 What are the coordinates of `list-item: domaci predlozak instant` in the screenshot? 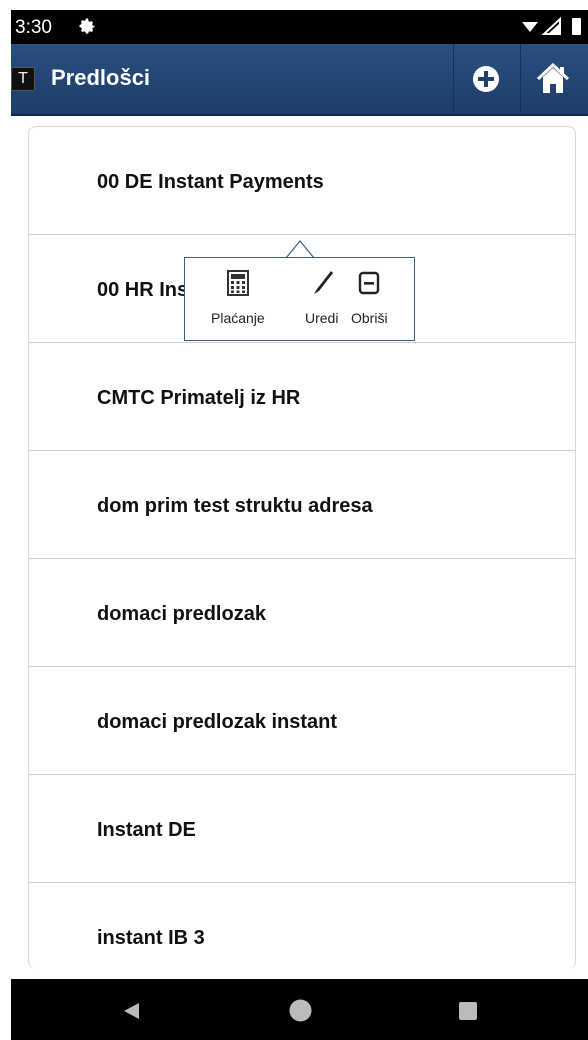 It's located at (302, 721).